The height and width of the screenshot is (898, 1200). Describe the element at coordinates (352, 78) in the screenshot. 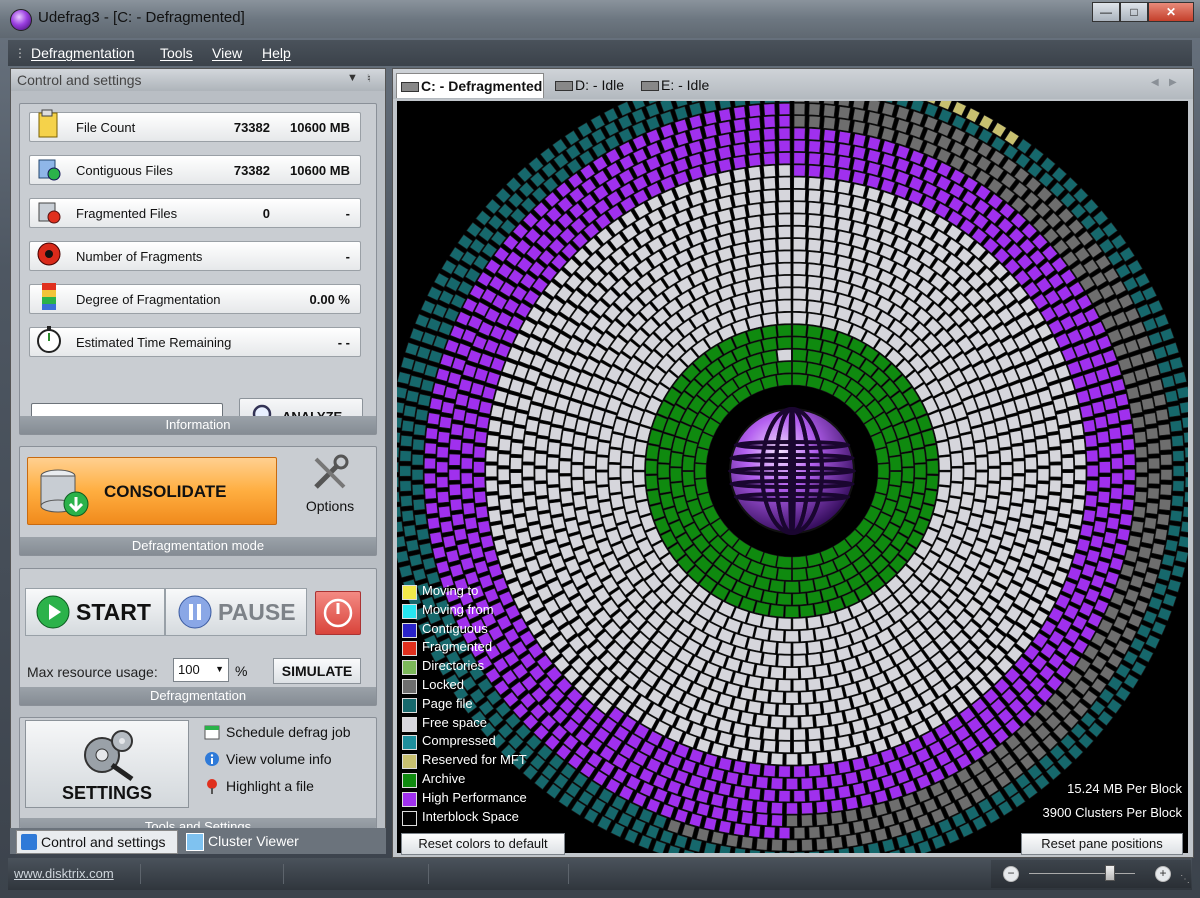

I see `panel-dropdown-icon: ▼` at that location.